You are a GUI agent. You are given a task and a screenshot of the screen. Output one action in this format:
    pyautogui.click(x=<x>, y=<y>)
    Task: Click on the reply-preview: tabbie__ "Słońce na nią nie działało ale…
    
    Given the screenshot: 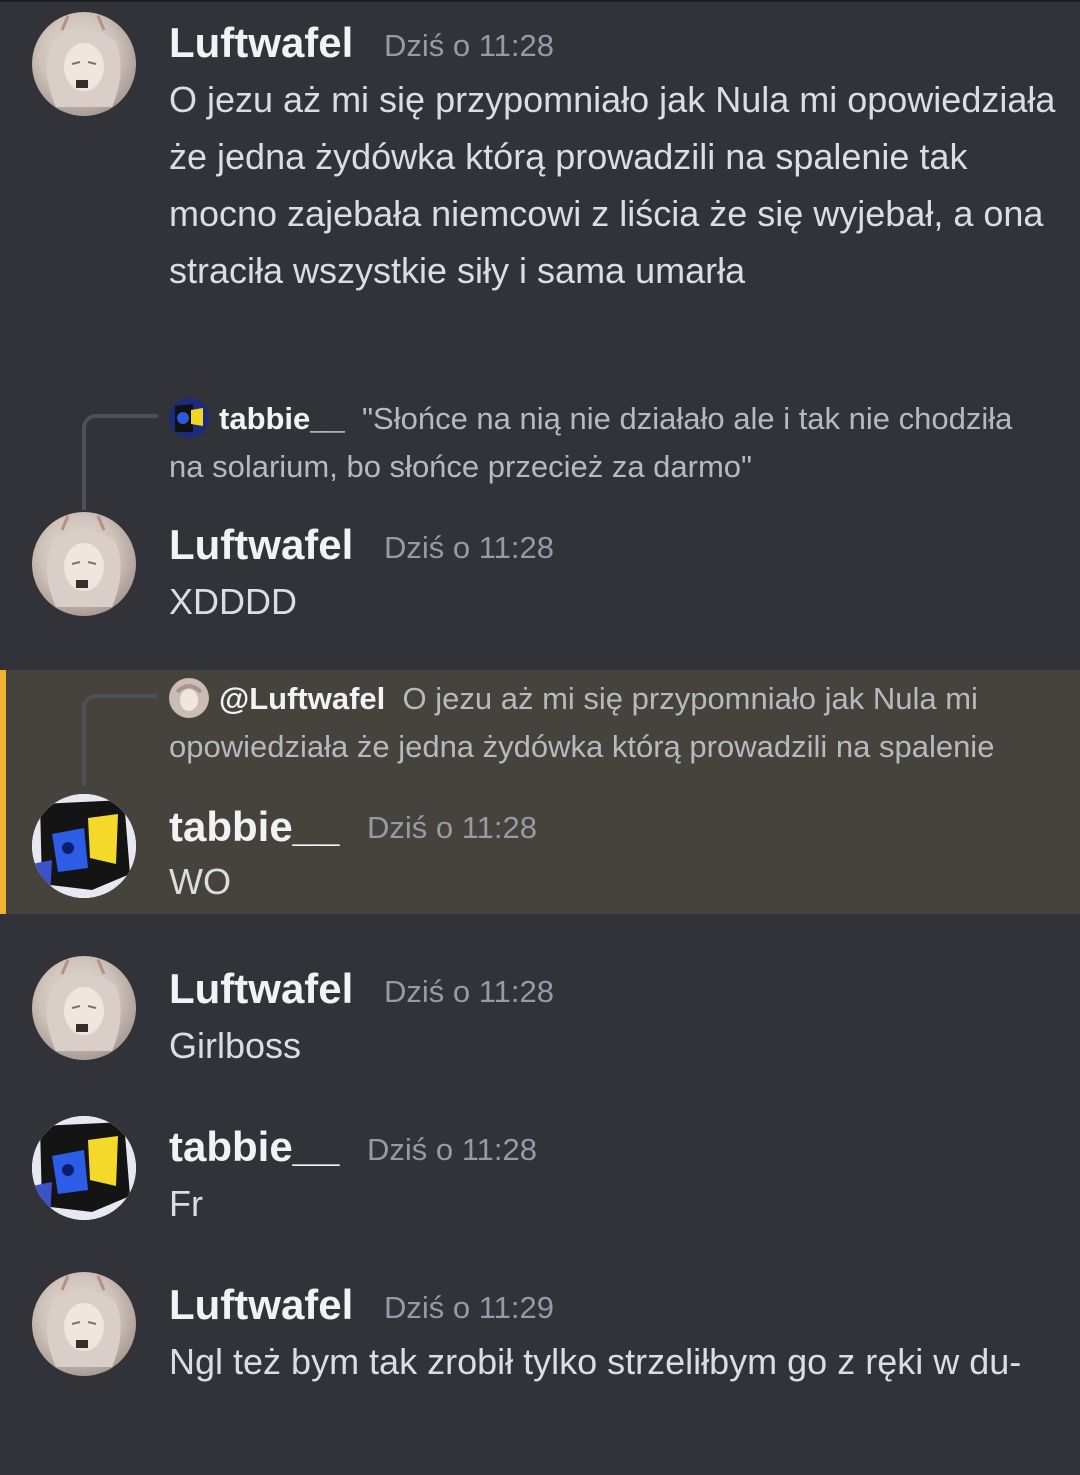 What is the action you would take?
    pyautogui.click(x=609, y=443)
    